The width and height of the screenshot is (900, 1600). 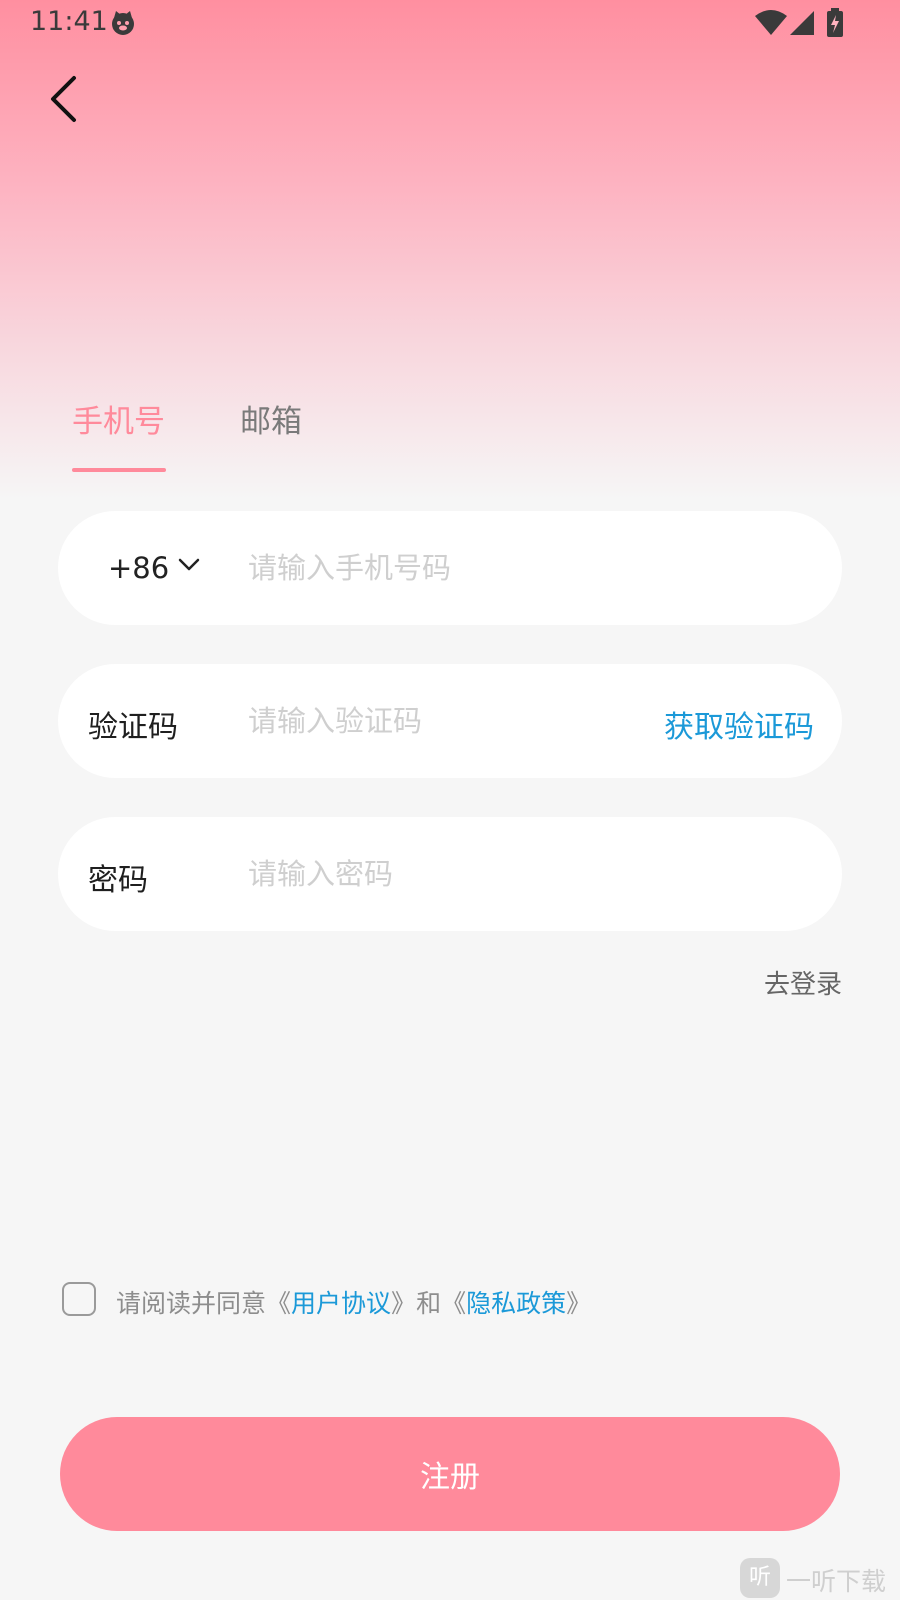 I want to click on country-code-select: +86, so click(x=138, y=568).